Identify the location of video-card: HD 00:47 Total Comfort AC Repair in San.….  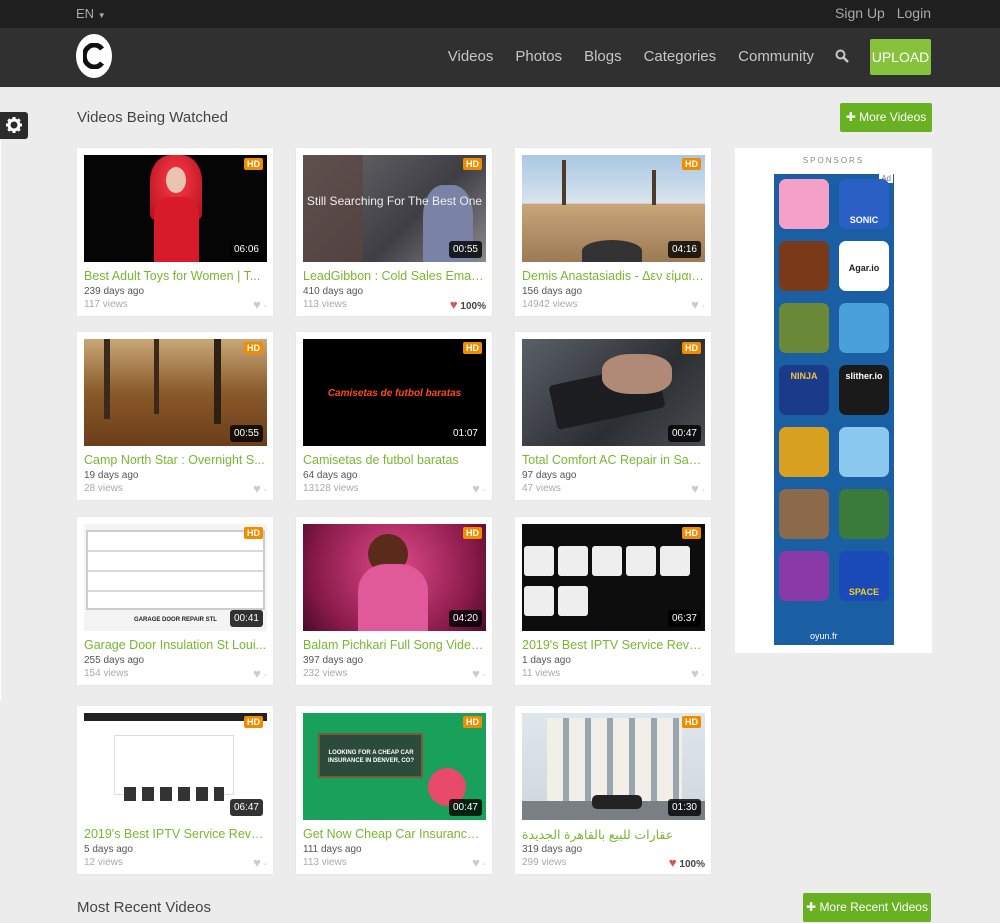
(613, 416).